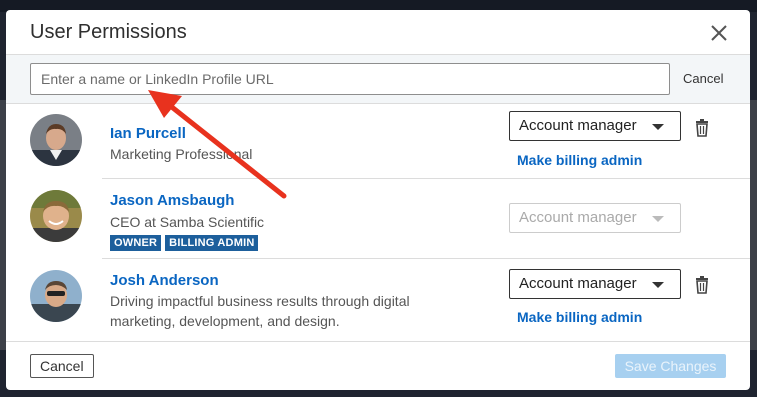 Image resolution: width=757 pixels, height=397 pixels. I want to click on close-icon, so click(719, 33).